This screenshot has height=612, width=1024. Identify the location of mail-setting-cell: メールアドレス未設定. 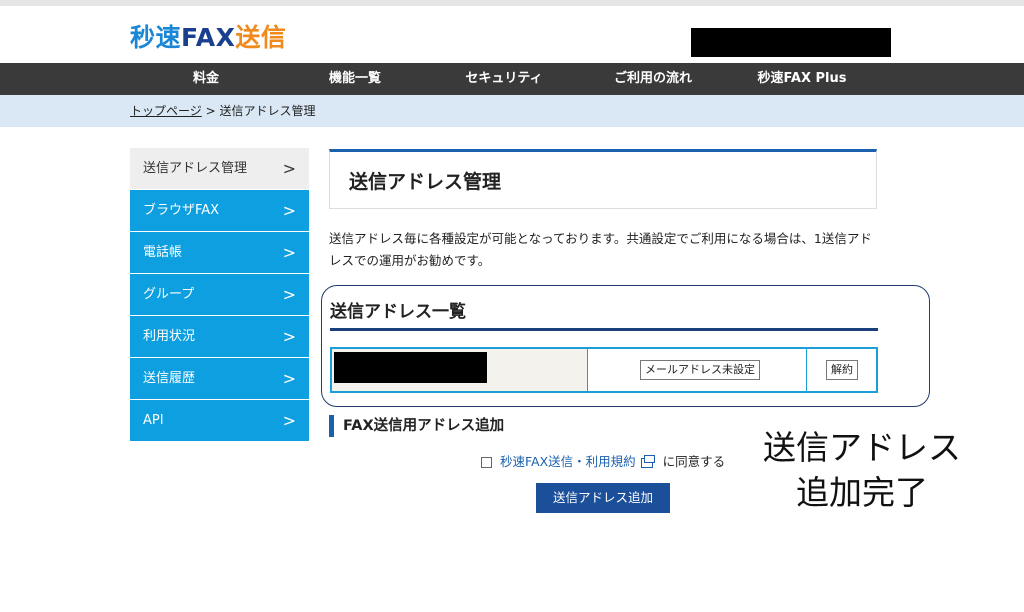
(697, 370).